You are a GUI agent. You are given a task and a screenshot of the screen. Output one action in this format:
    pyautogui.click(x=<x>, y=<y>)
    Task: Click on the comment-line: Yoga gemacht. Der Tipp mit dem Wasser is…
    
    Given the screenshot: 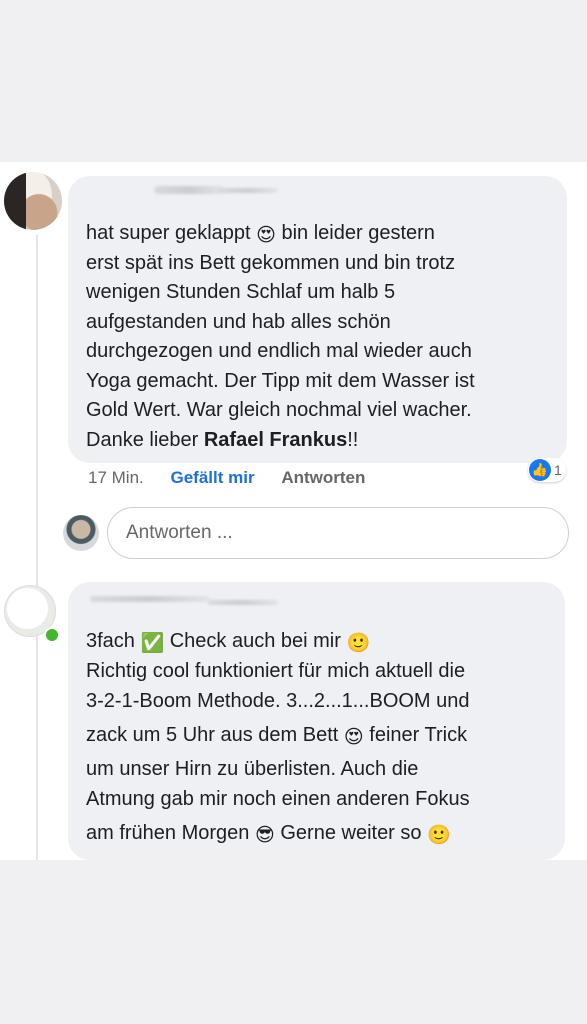 What is the action you would take?
    pyautogui.click(x=280, y=380)
    